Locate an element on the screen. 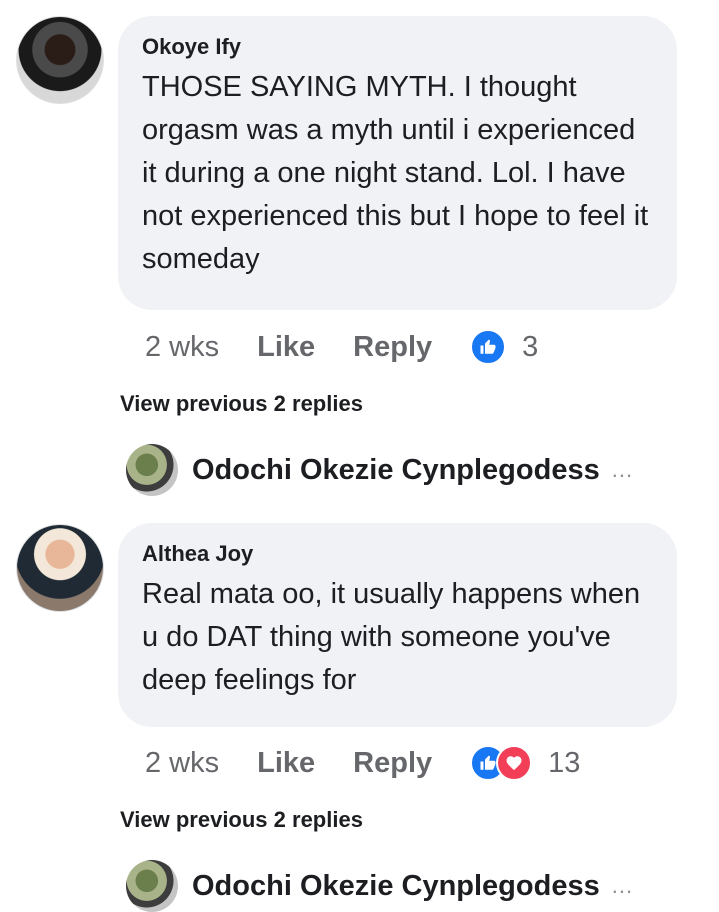 The image size is (719, 912). love-icon is located at coordinates (514, 763).